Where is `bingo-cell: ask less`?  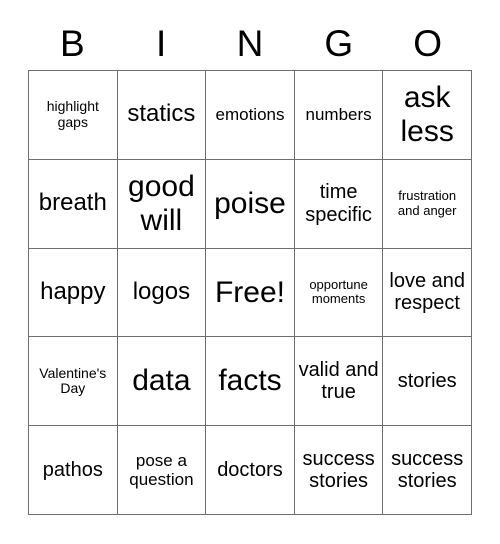 bingo-cell: ask less is located at coordinates (427, 115).